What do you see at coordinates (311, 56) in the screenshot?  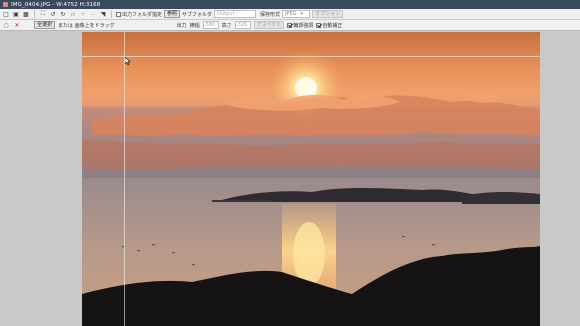 I see `crop-guide-horizontal` at bounding box center [311, 56].